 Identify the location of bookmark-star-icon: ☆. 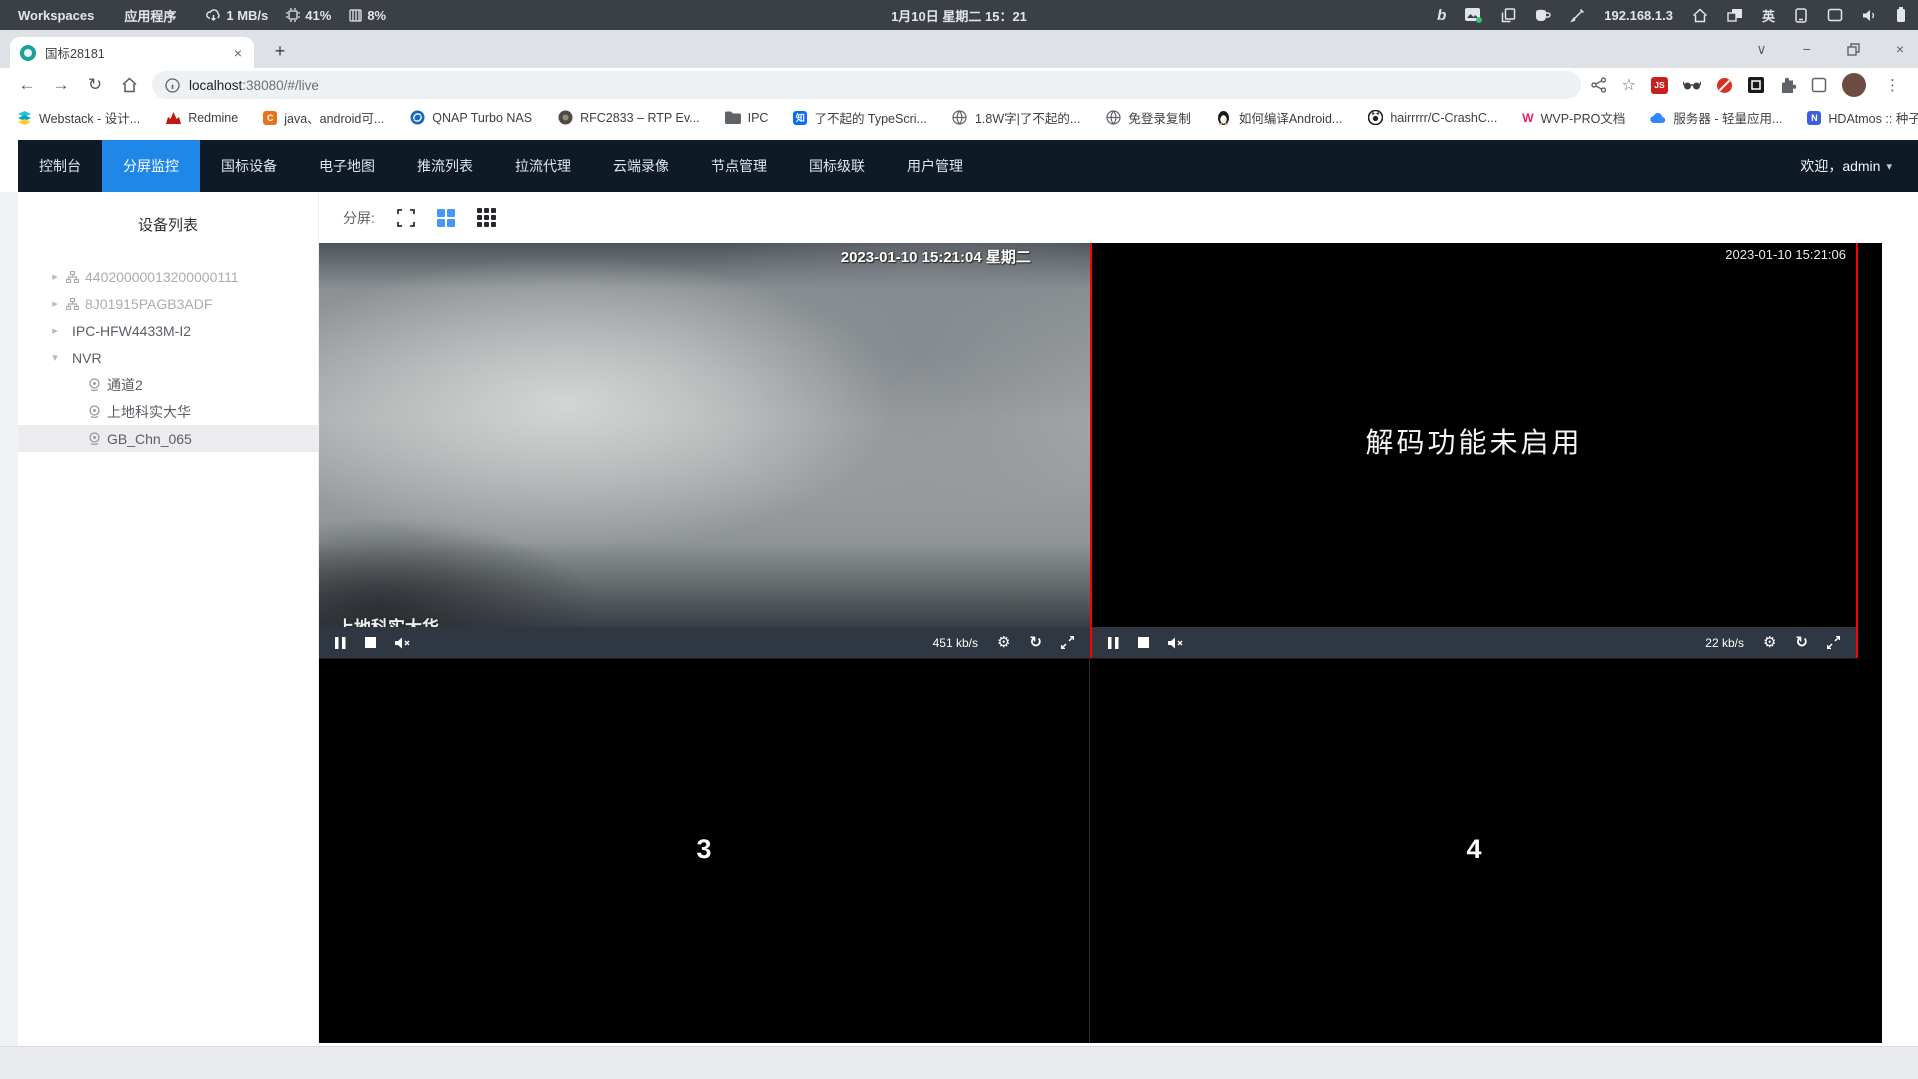
(1629, 85).